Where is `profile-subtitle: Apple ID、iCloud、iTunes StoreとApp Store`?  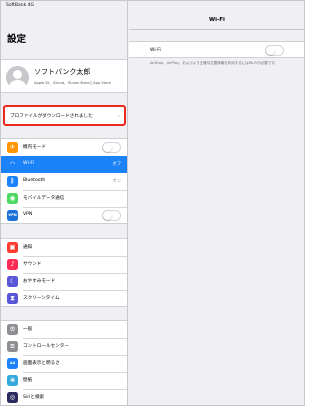 profile-subtitle: Apple ID、iCloud、iTunes StoreとApp Store is located at coordinates (72, 83).